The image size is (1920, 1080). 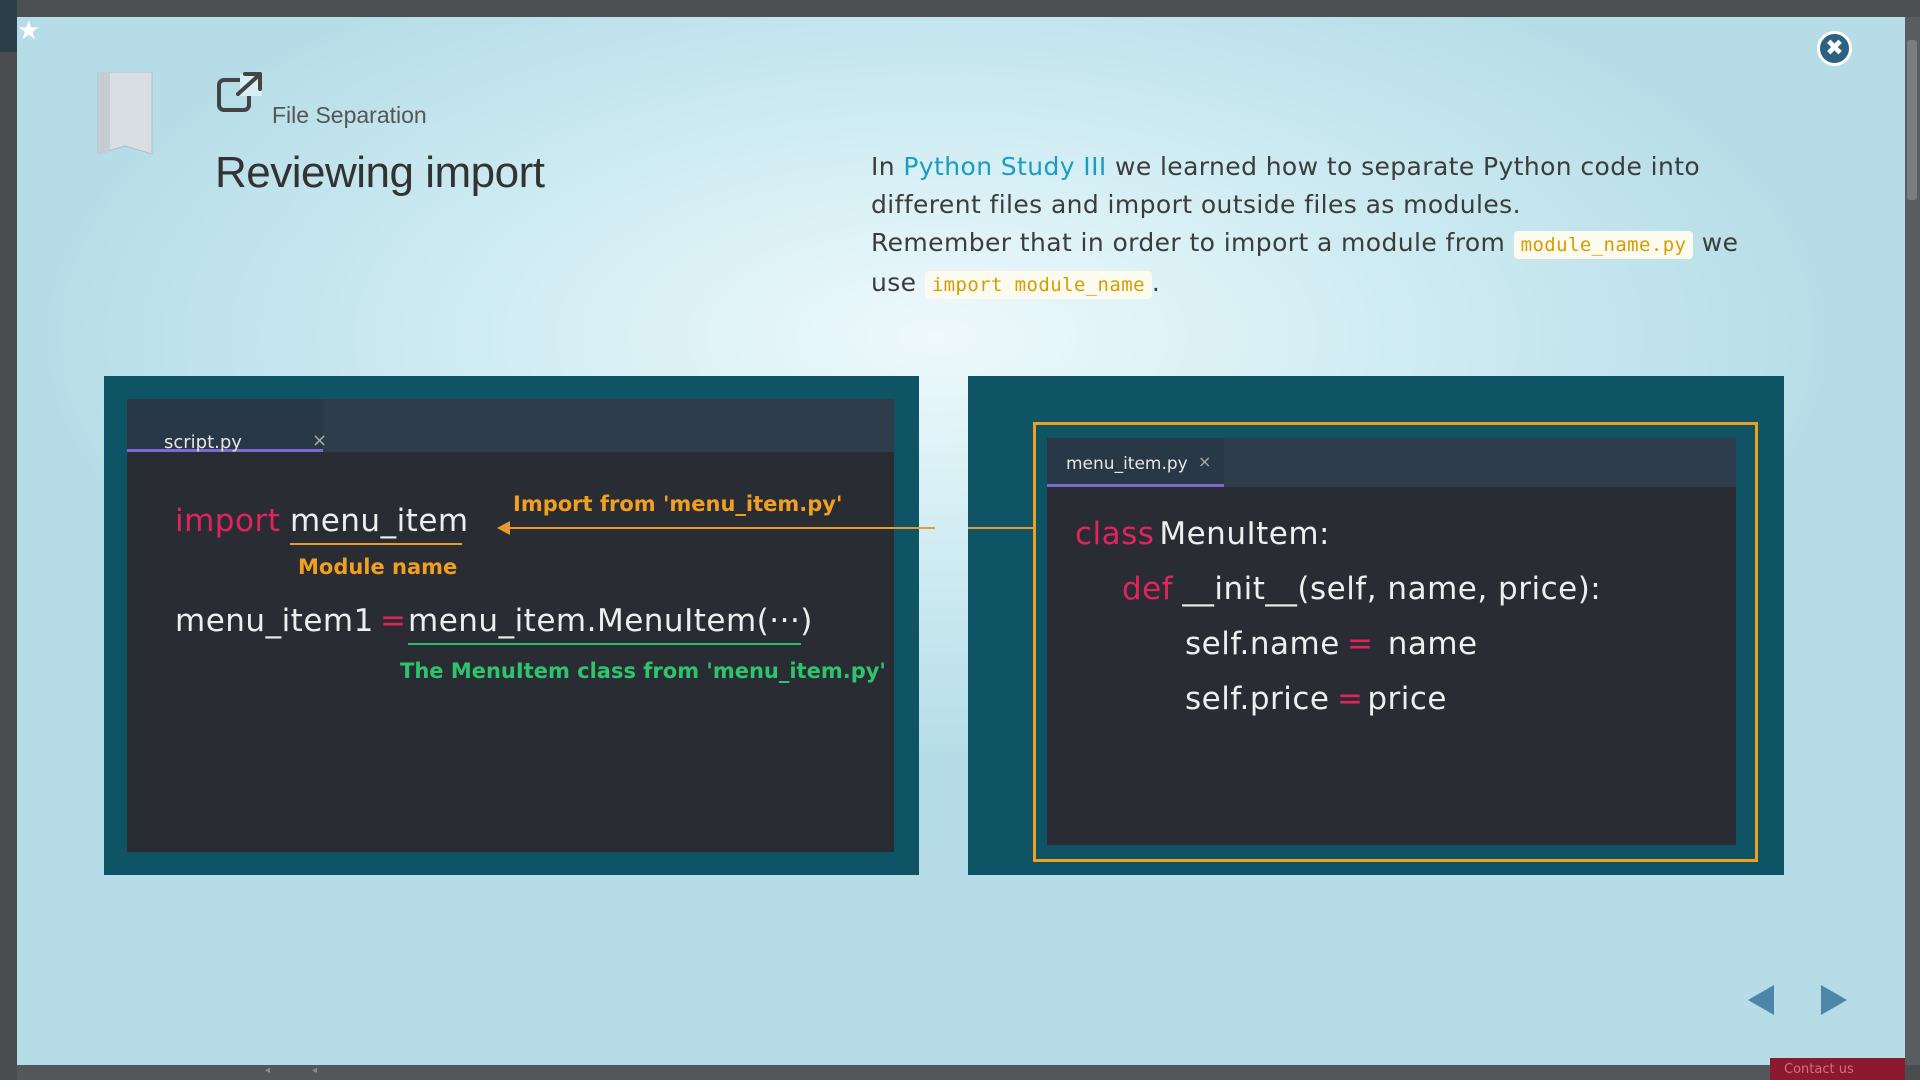 I want to click on class-underline, so click(x=604, y=644).